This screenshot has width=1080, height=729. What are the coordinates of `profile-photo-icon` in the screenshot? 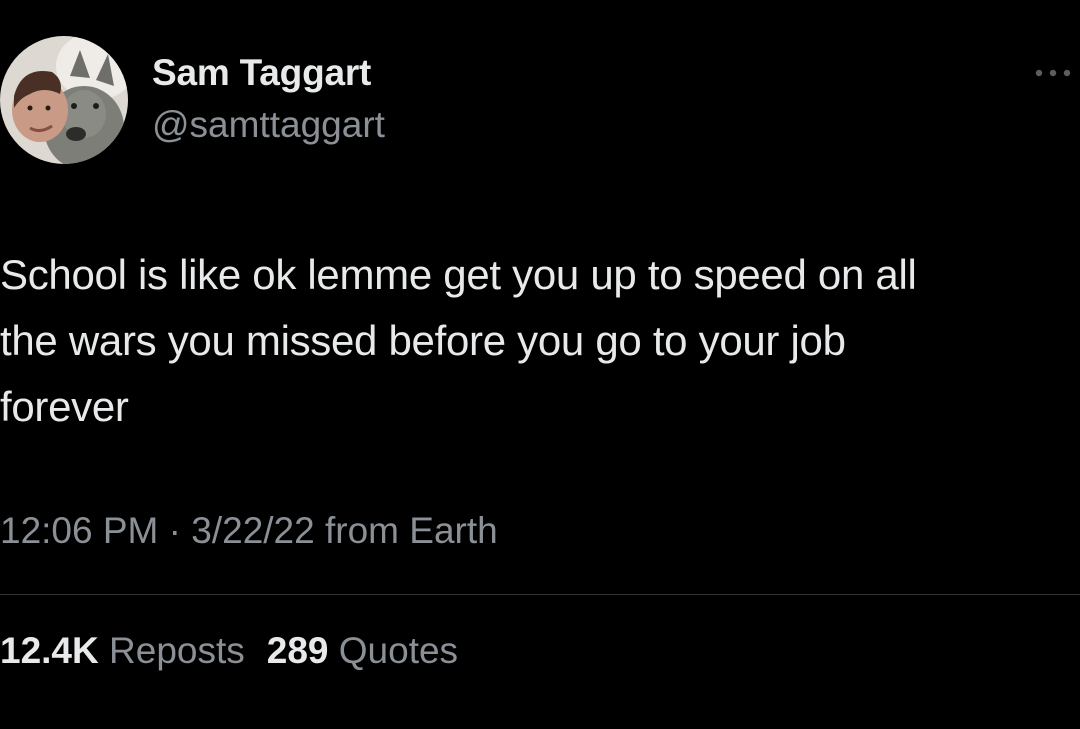 It's located at (64, 100).